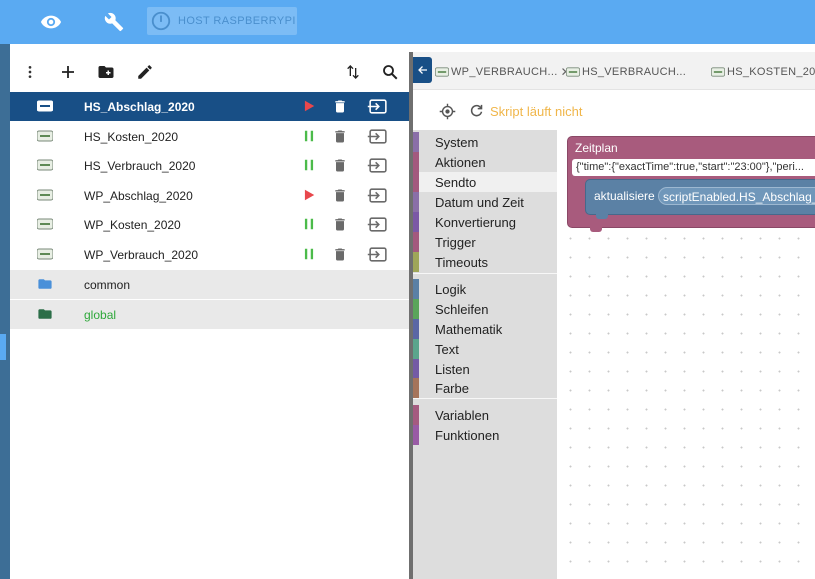 The image size is (815, 579). Describe the element at coordinates (209, 165) in the screenshot. I see `script-row: HS_Verbrauch_2020` at that location.